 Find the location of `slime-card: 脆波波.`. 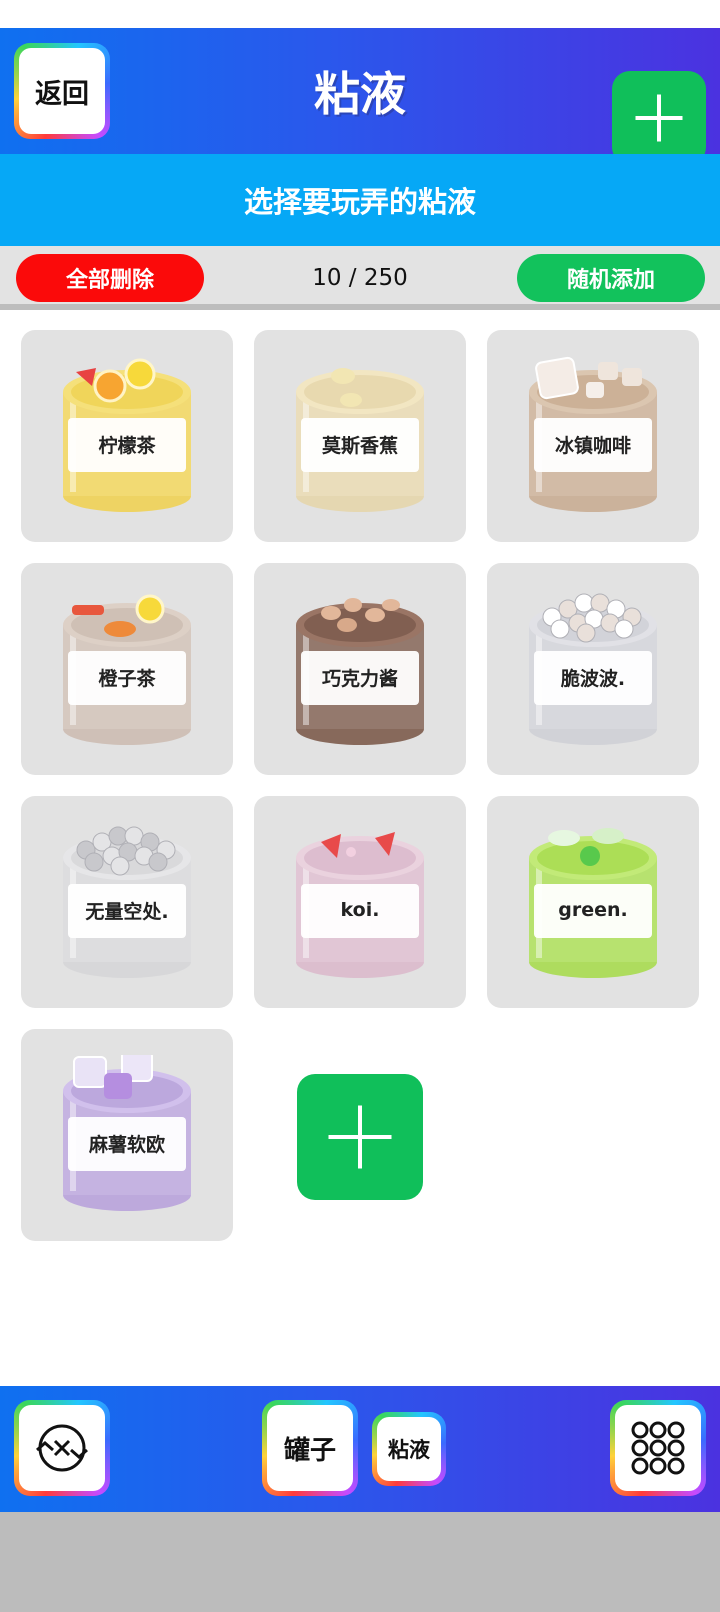

slime-card: 脆波波. is located at coordinates (593, 669).